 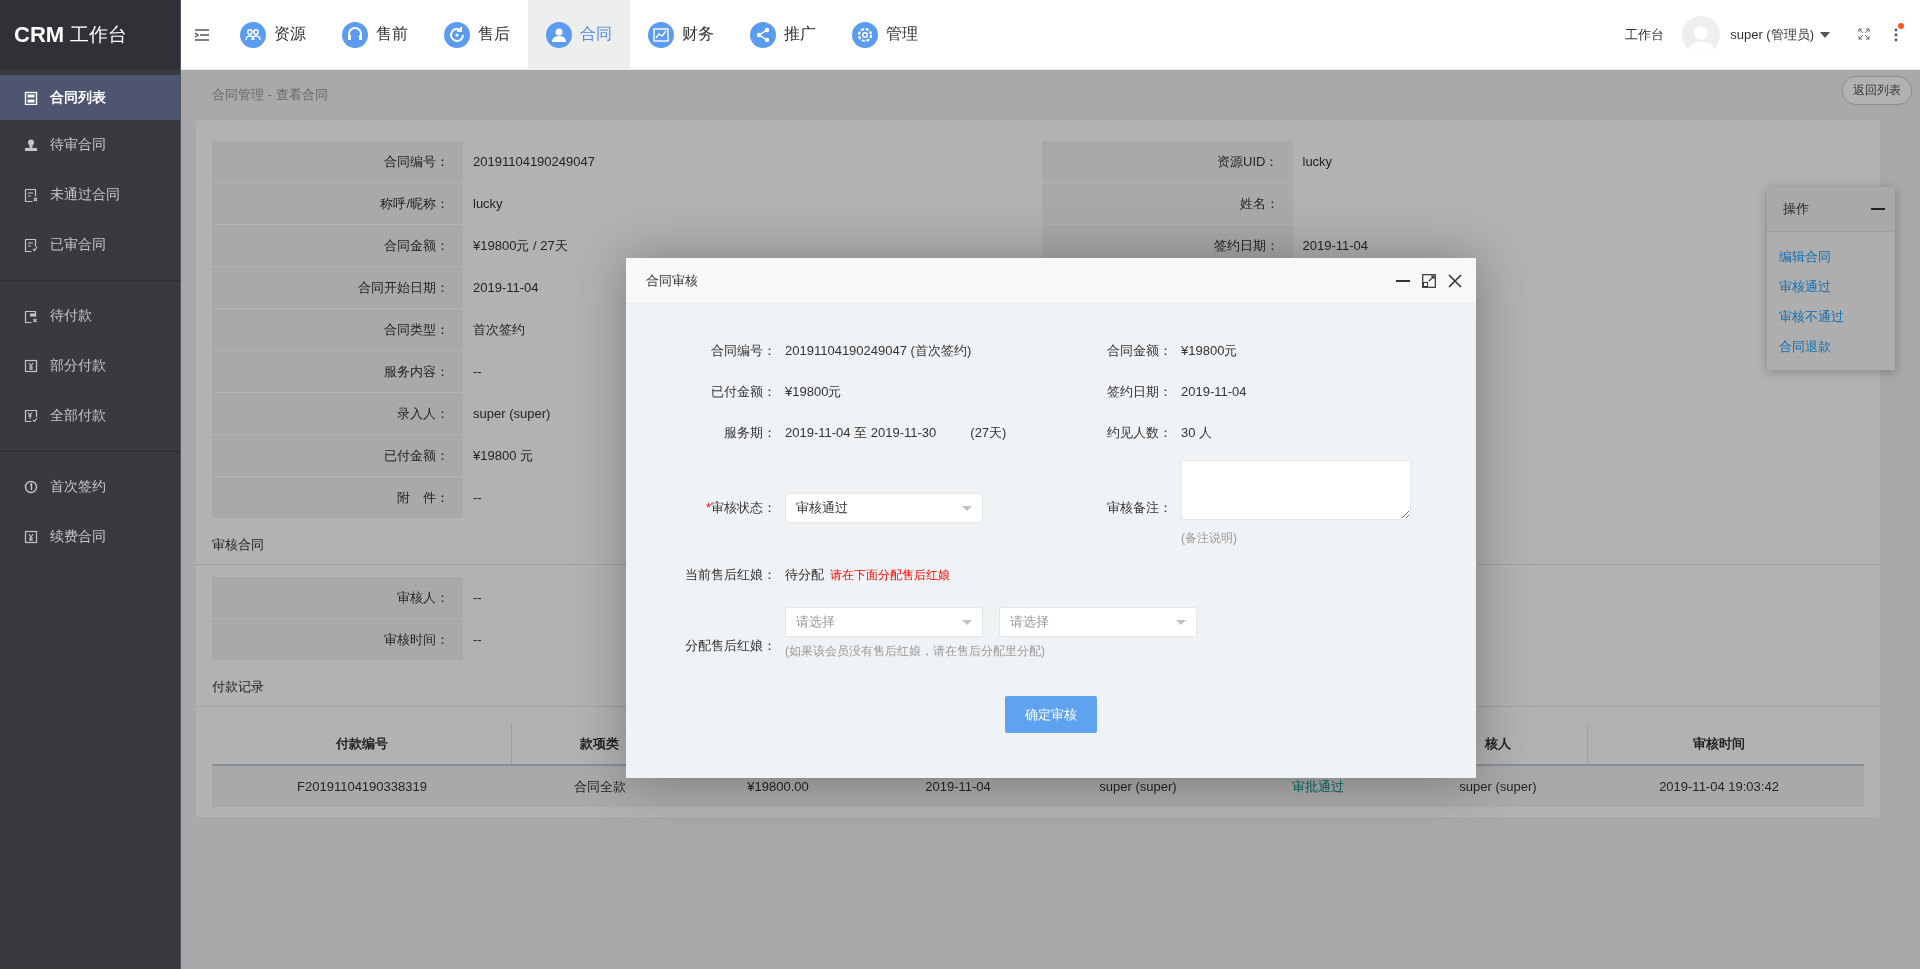 I want to click on field-label: 合同类型：, so click(x=337, y=329).